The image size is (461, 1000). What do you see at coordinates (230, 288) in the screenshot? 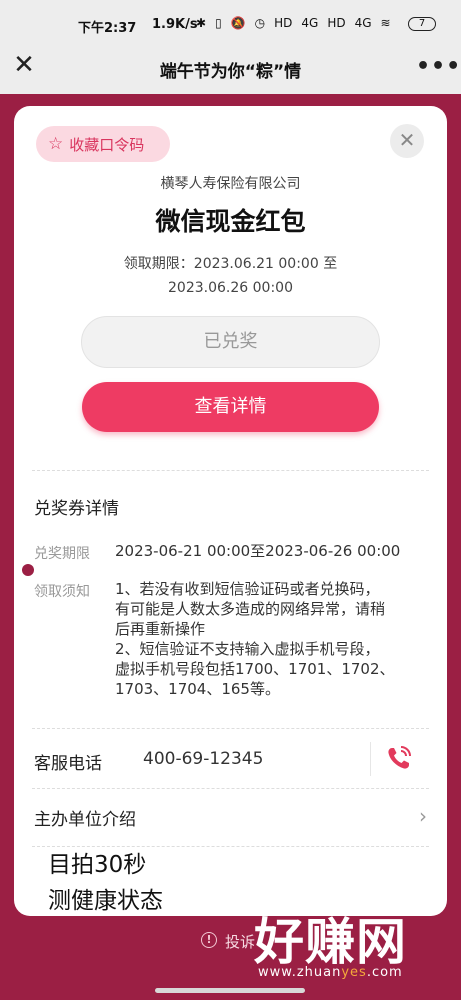
I see `claim-period-line: 2023.06.26 00:00` at bounding box center [230, 288].